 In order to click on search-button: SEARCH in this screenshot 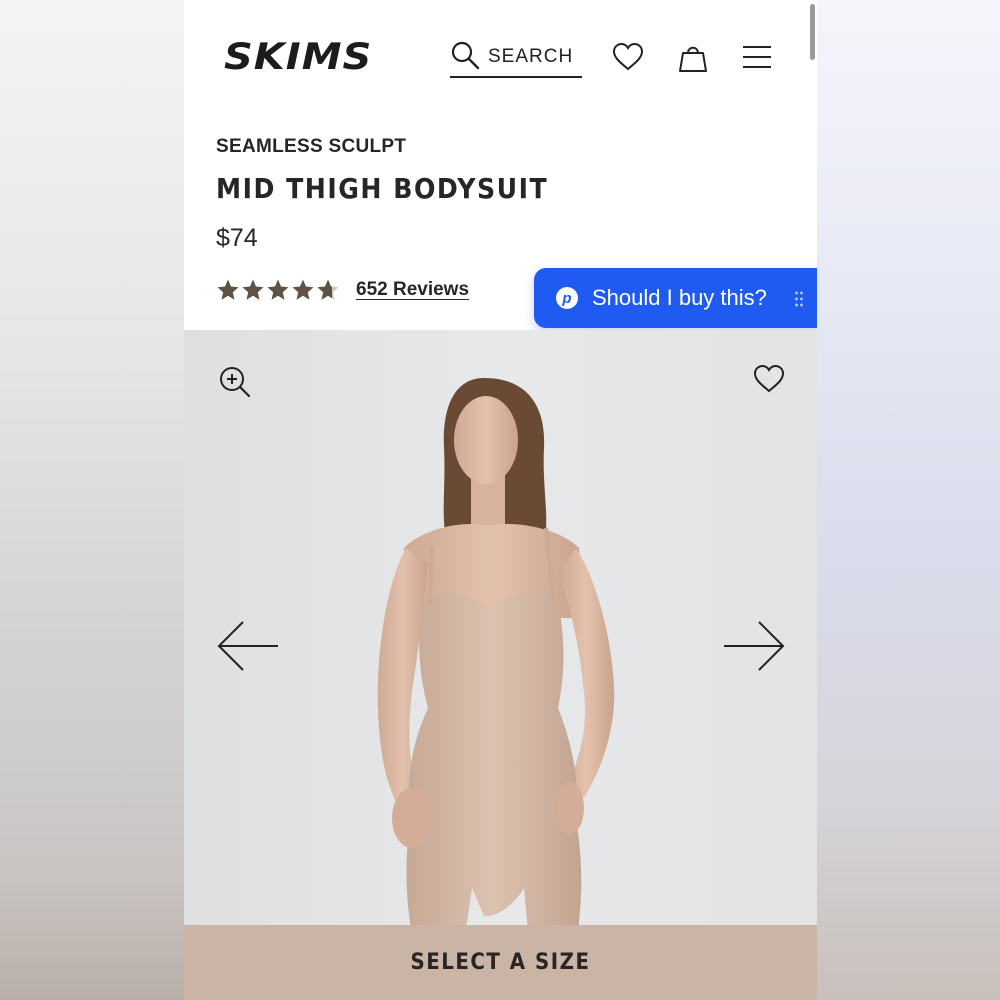, I will do `click(516, 58)`.